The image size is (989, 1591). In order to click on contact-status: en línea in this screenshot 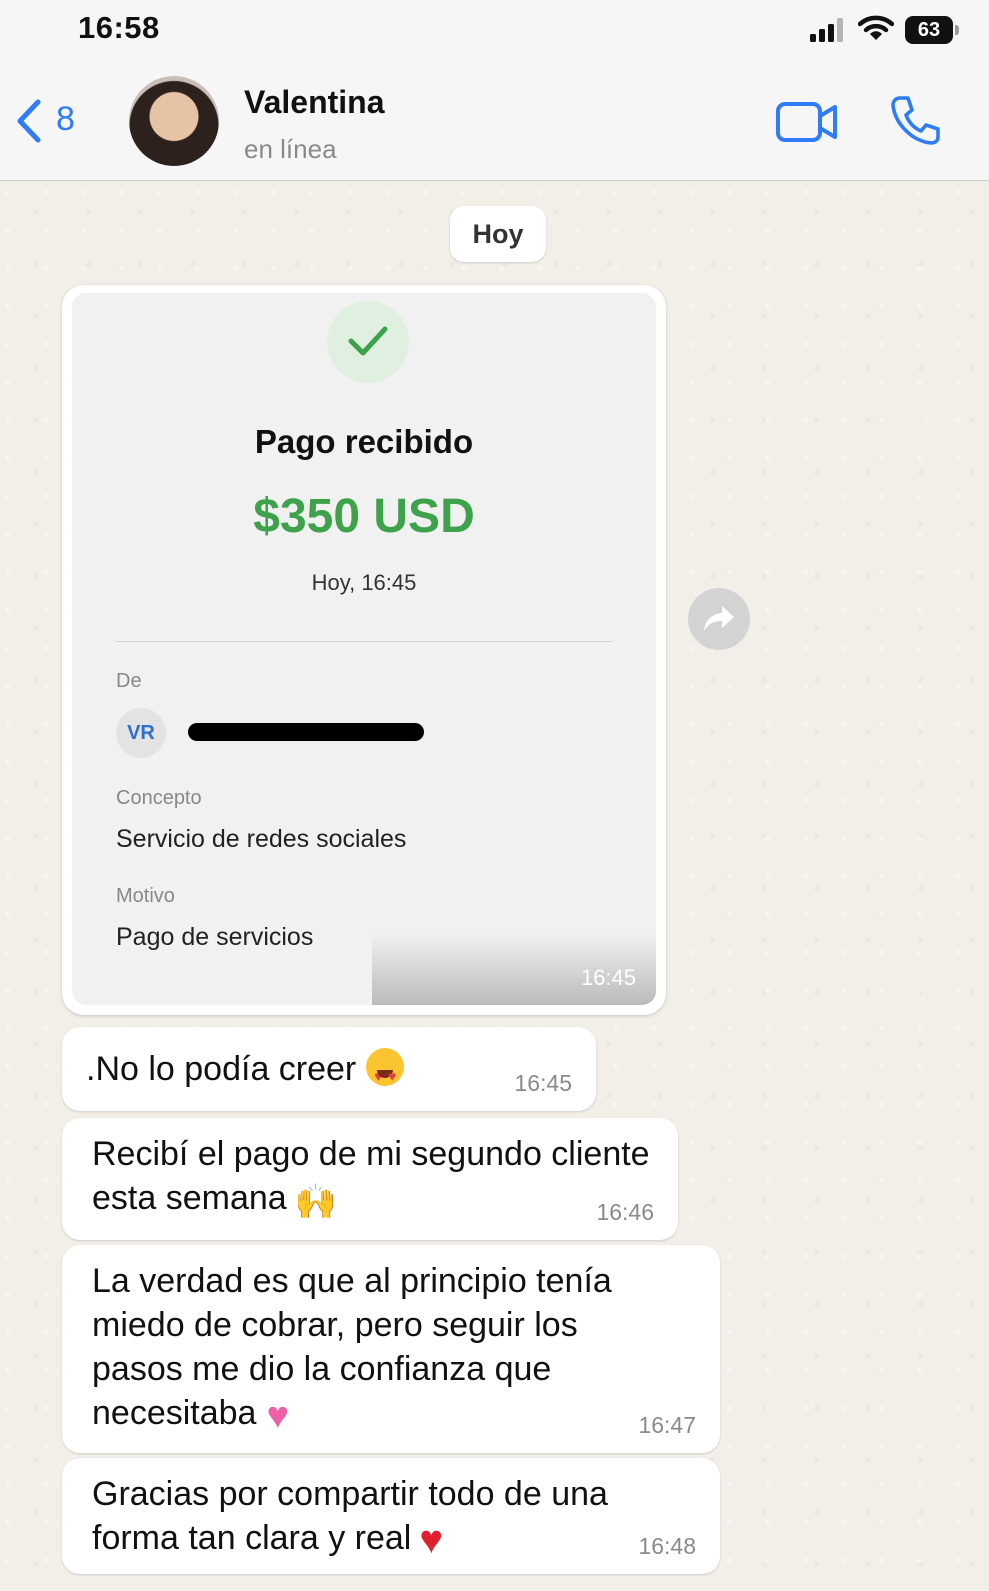, I will do `click(290, 149)`.